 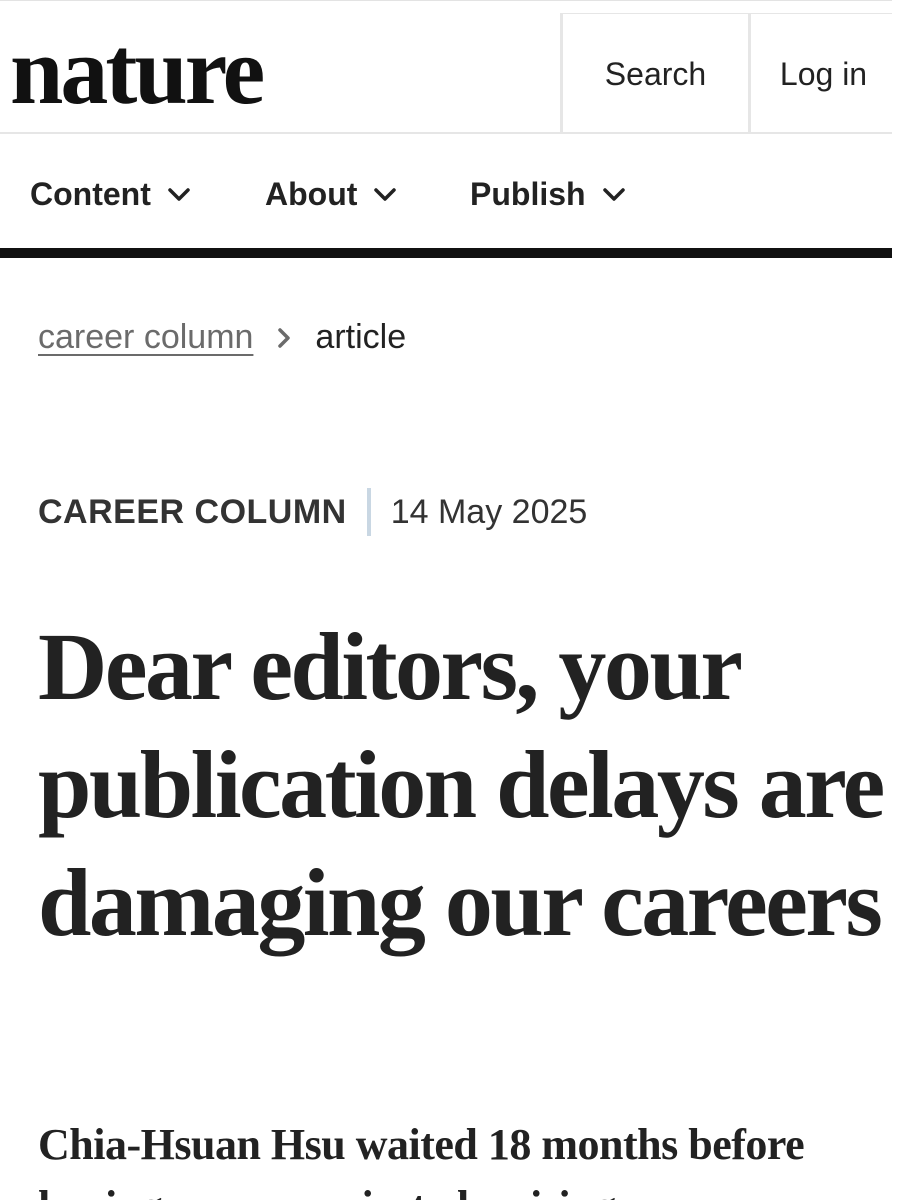 What do you see at coordinates (528, 194) in the screenshot?
I see `nav-item-label: Publish` at bounding box center [528, 194].